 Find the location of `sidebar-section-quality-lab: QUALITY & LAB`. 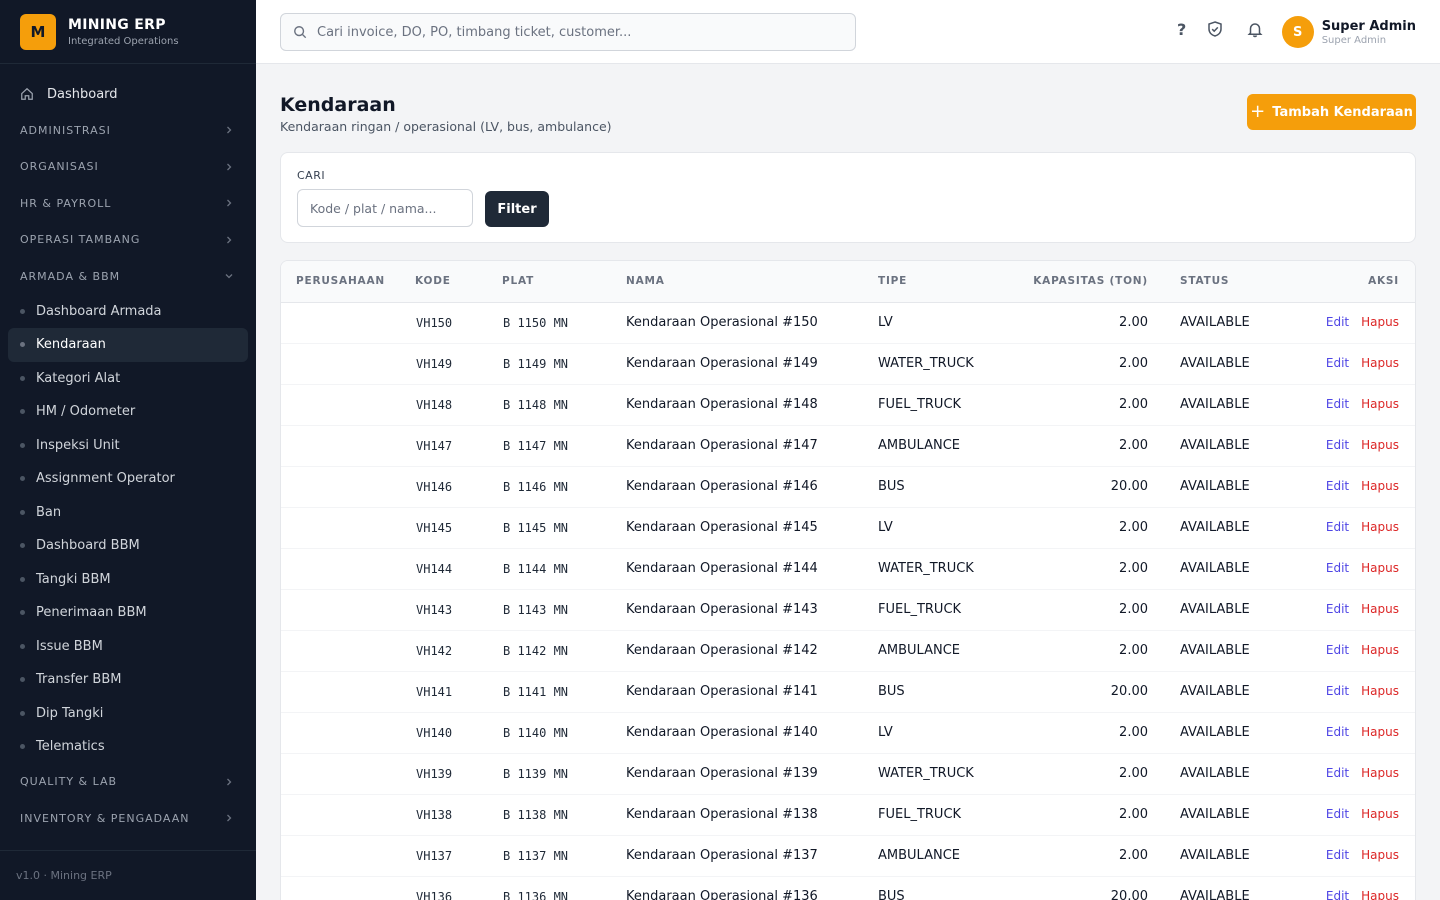

sidebar-section-quality-lab: QUALITY & LAB is located at coordinates (128, 782).